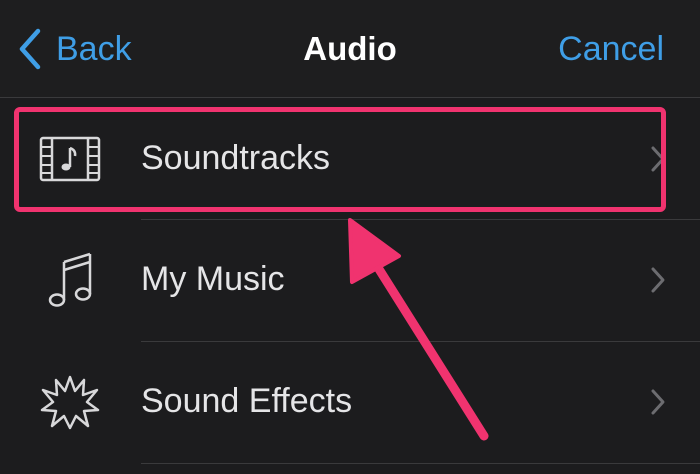 The width and height of the screenshot is (700, 474). Describe the element at coordinates (235, 158) in the screenshot. I see `list-item-label: Soundtracks` at that location.